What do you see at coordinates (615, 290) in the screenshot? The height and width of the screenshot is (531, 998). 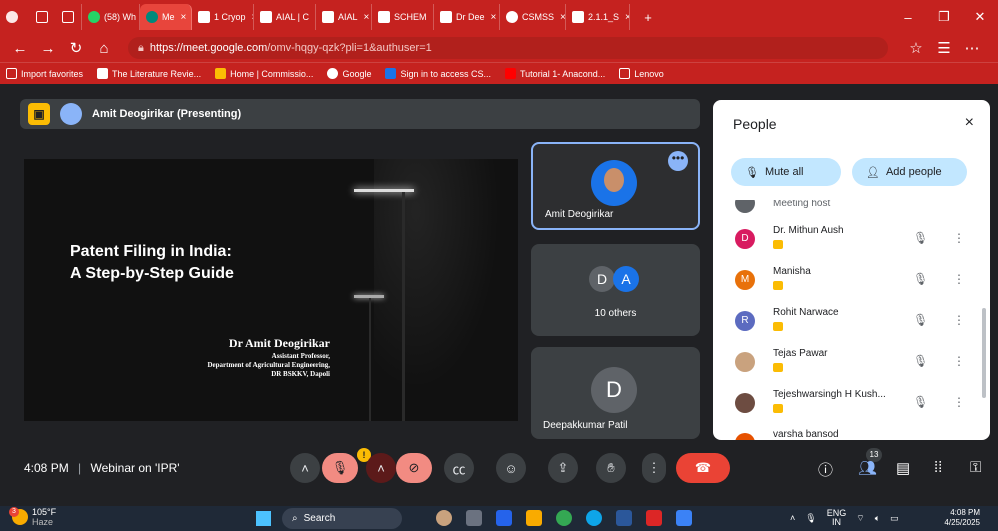 I see `others-tile: D A 10 others` at bounding box center [615, 290].